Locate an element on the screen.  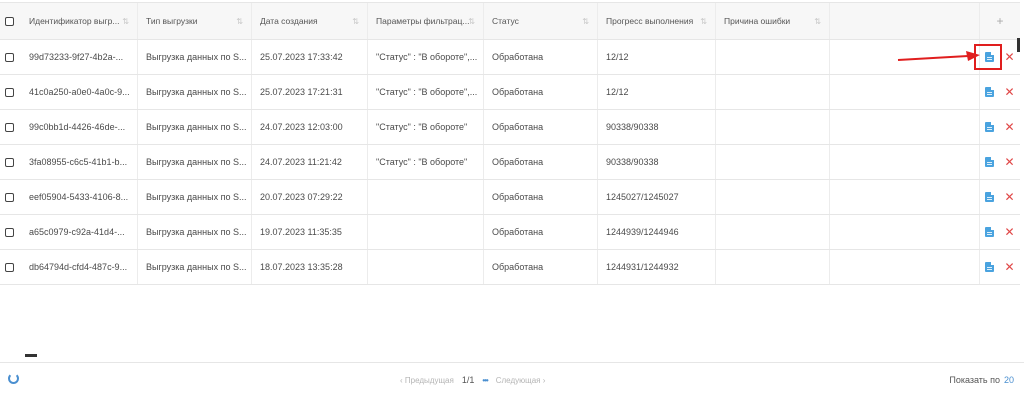
header-date-label: Дата создания is located at coordinates (289, 21).